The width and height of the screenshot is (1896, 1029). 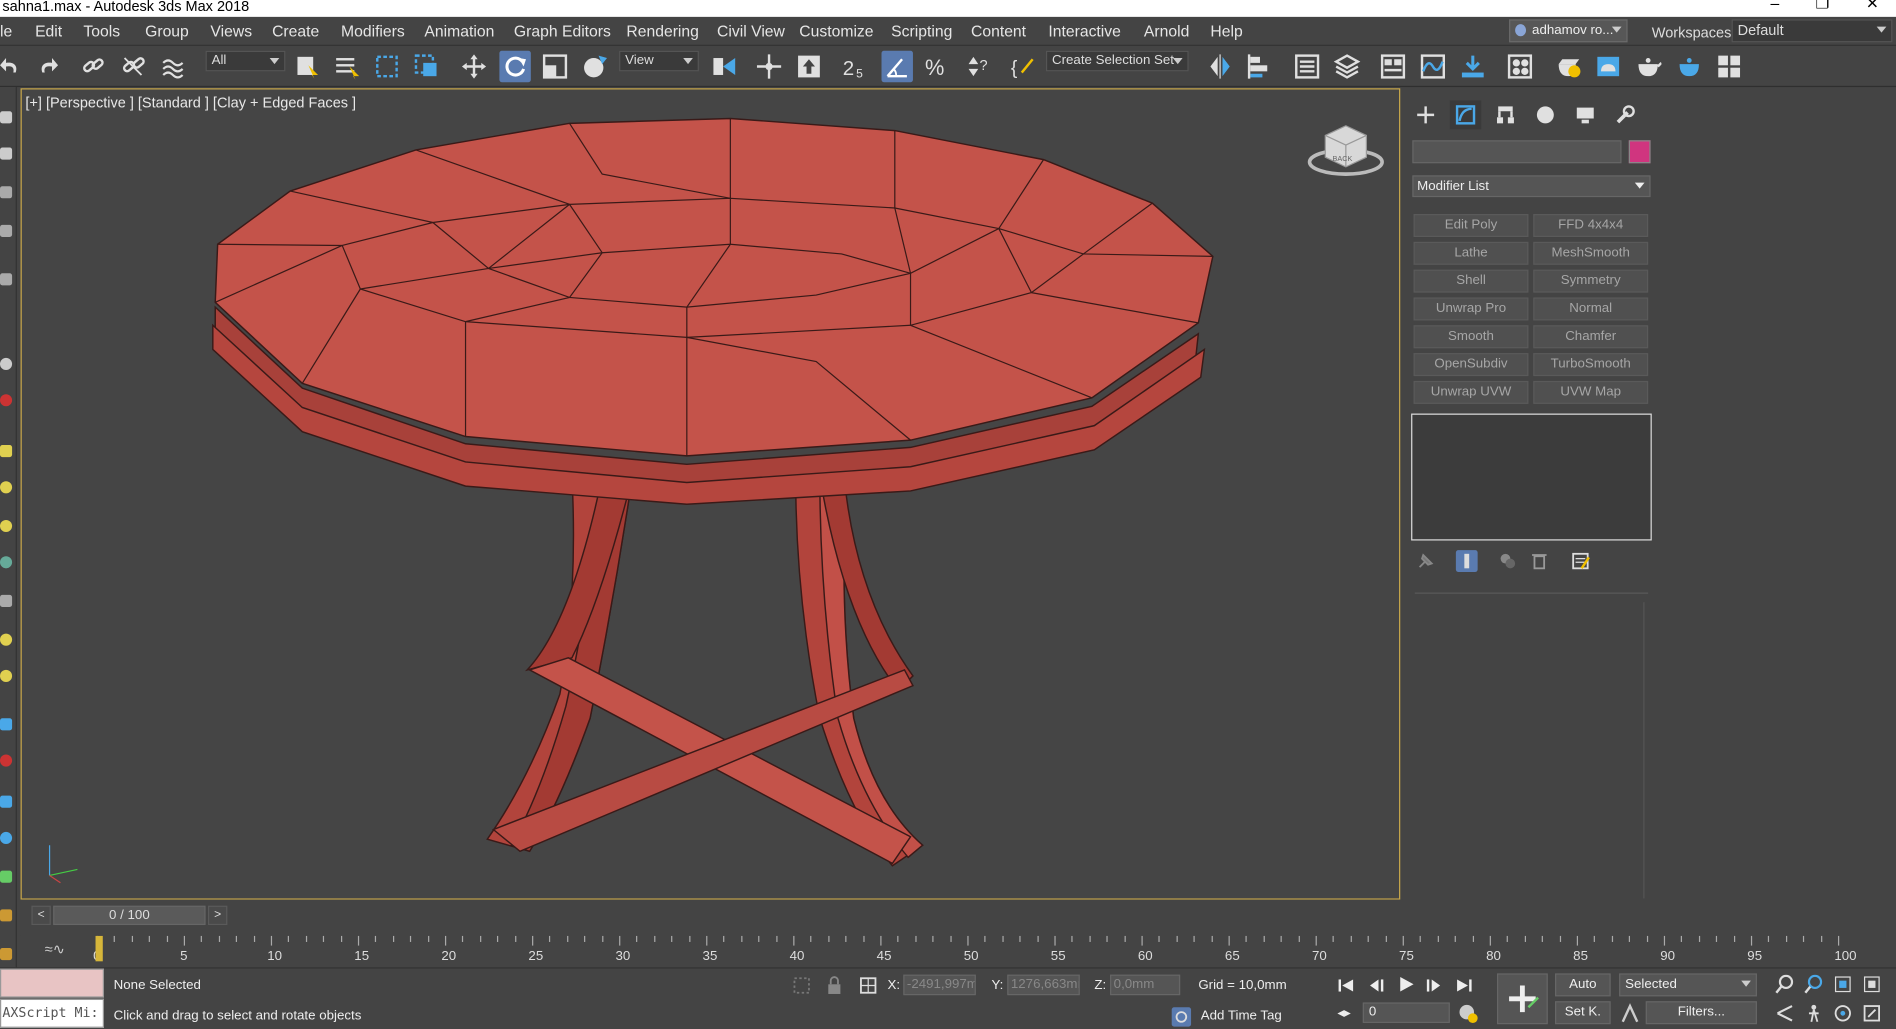 What do you see at coordinates (939, 985) in the screenshot?
I see `x-coordinate-field: -2491,997mm` at bounding box center [939, 985].